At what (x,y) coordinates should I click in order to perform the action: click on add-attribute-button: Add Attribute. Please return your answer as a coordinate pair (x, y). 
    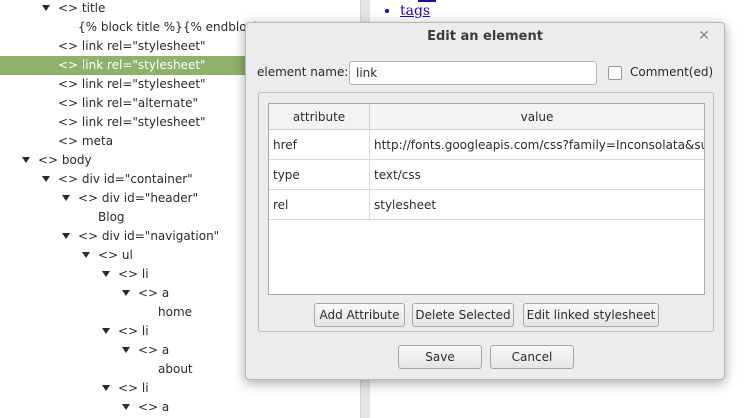
    Looking at the image, I should click on (359, 315).